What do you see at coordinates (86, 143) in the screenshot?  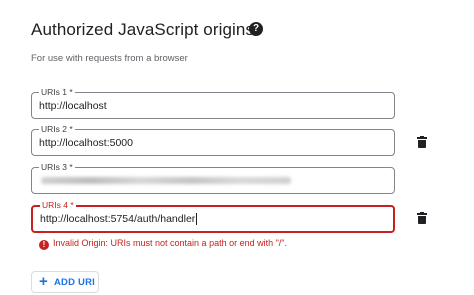 I see `uri-input: http://localhost:5000` at bounding box center [86, 143].